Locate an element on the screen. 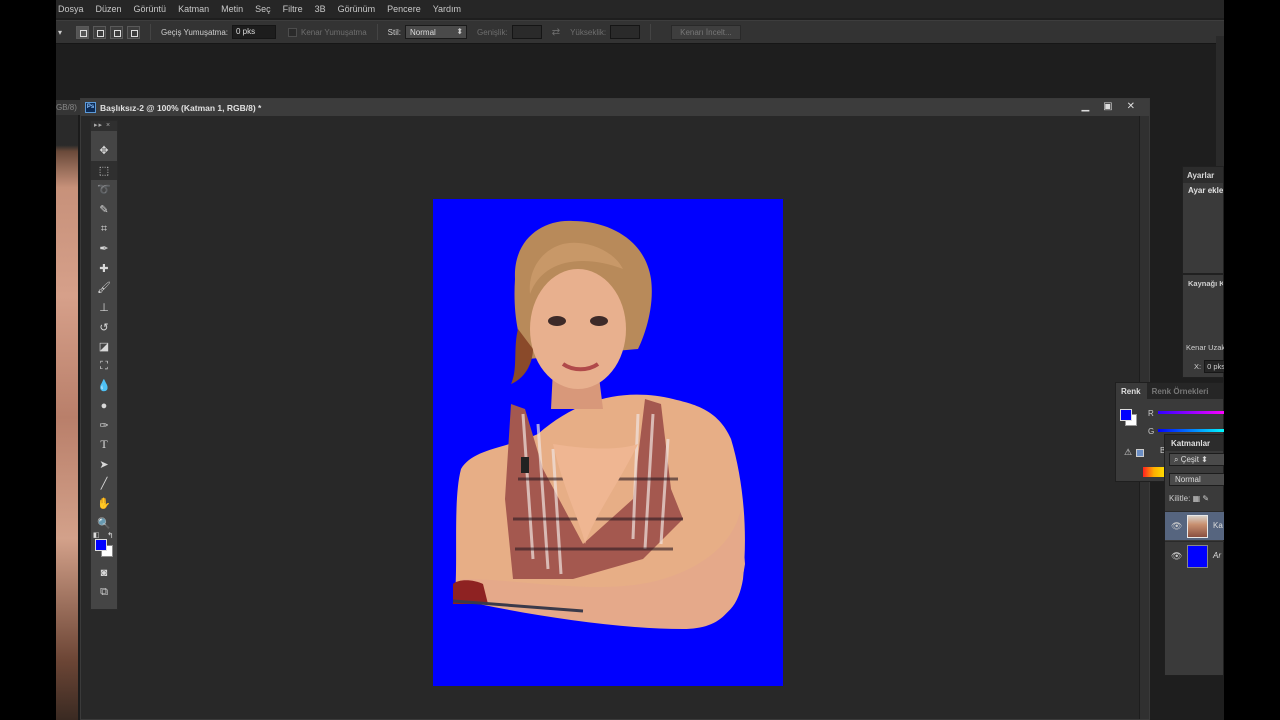 This screenshot has height=720, width=1280. tab-renk: Renk is located at coordinates (1131, 391).